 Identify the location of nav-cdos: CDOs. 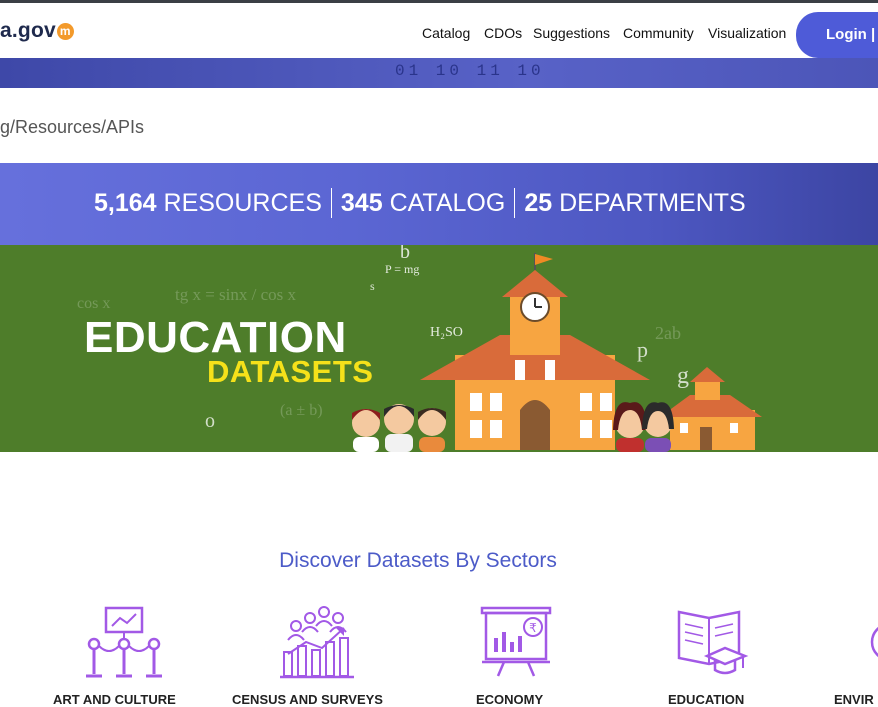
(503, 33).